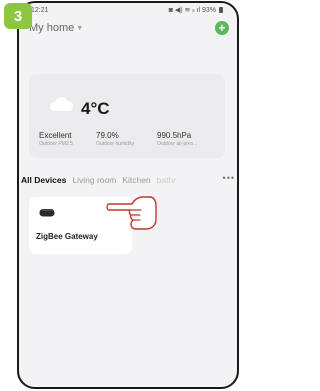 Image resolution: width=320 pixels, height=391 pixels. What do you see at coordinates (107, 135) in the screenshot?
I see `metric-humidity-value: 79.0%` at bounding box center [107, 135].